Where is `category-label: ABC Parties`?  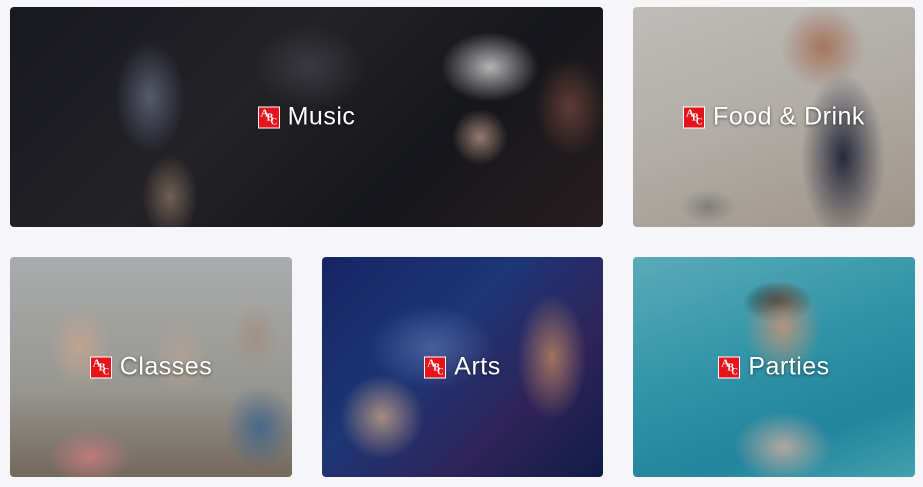 category-label: ABC Parties is located at coordinates (774, 367).